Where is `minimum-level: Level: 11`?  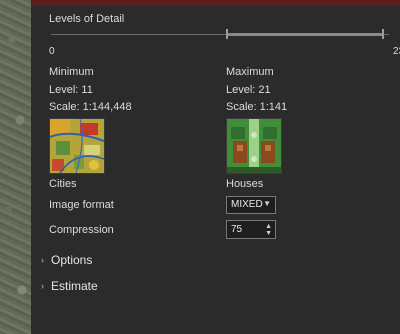
minimum-level: Level: 11 is located at coordinates (71, 90).